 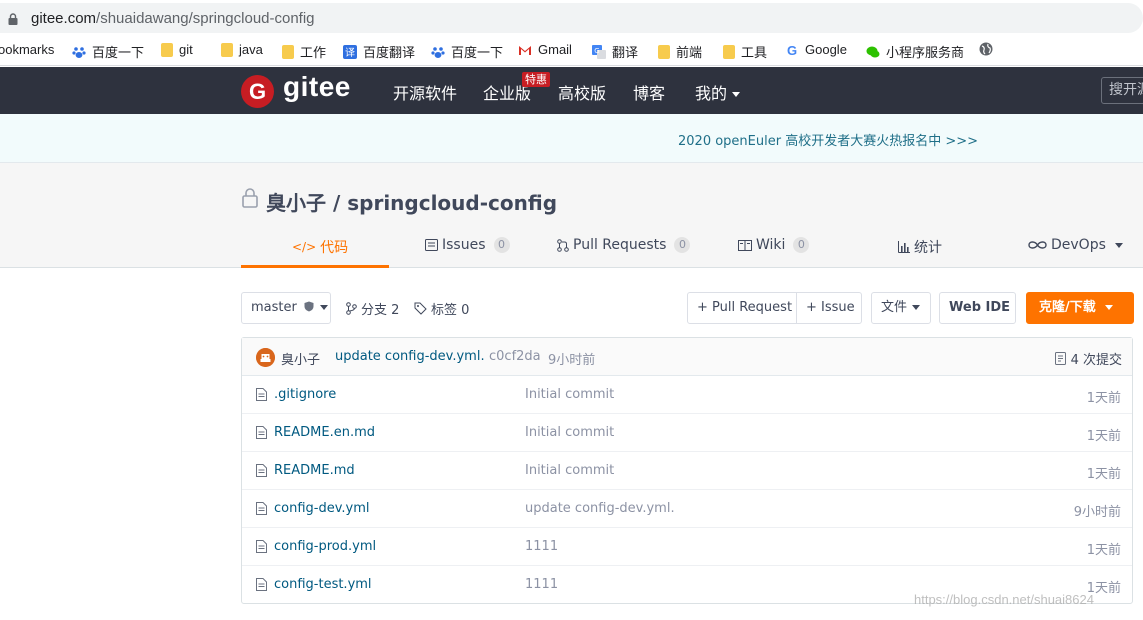 I want to click on tab-statistics: 统计, so click(x=920, y=247).